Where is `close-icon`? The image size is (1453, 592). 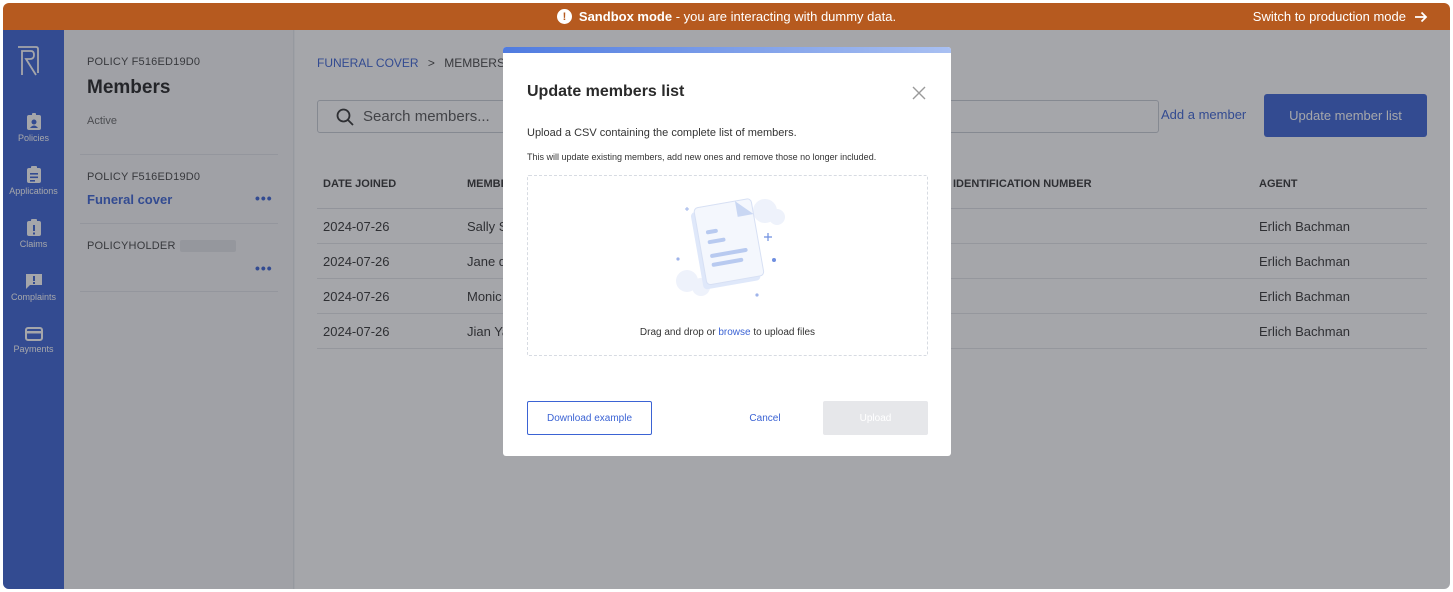 close-icon is located at coordinates (919, 93).